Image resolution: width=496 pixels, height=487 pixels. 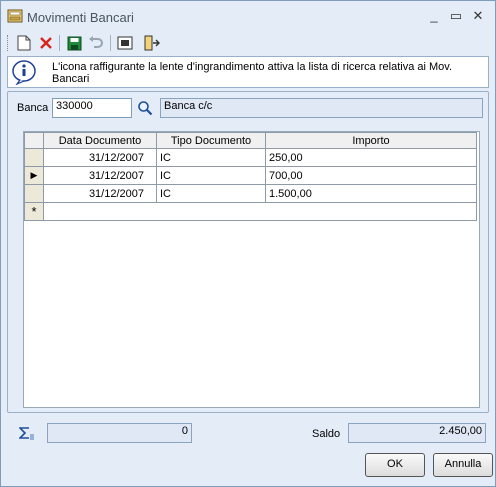 I want to click on current-row-marker-icon: ▶, so click(x=34, y=175).